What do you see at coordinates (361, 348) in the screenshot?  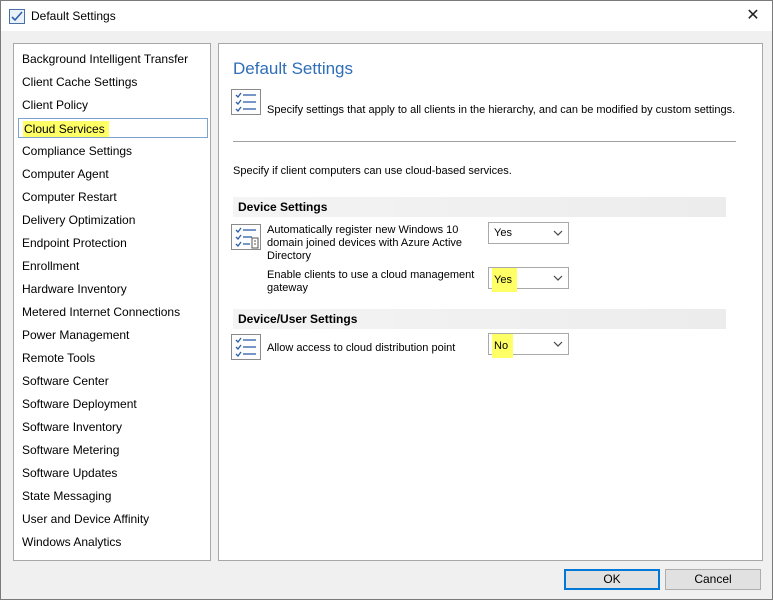 I see `setting-label-cloud-distribution-point: Allow access to cloud distribution point` at bounding box center [361, 348].